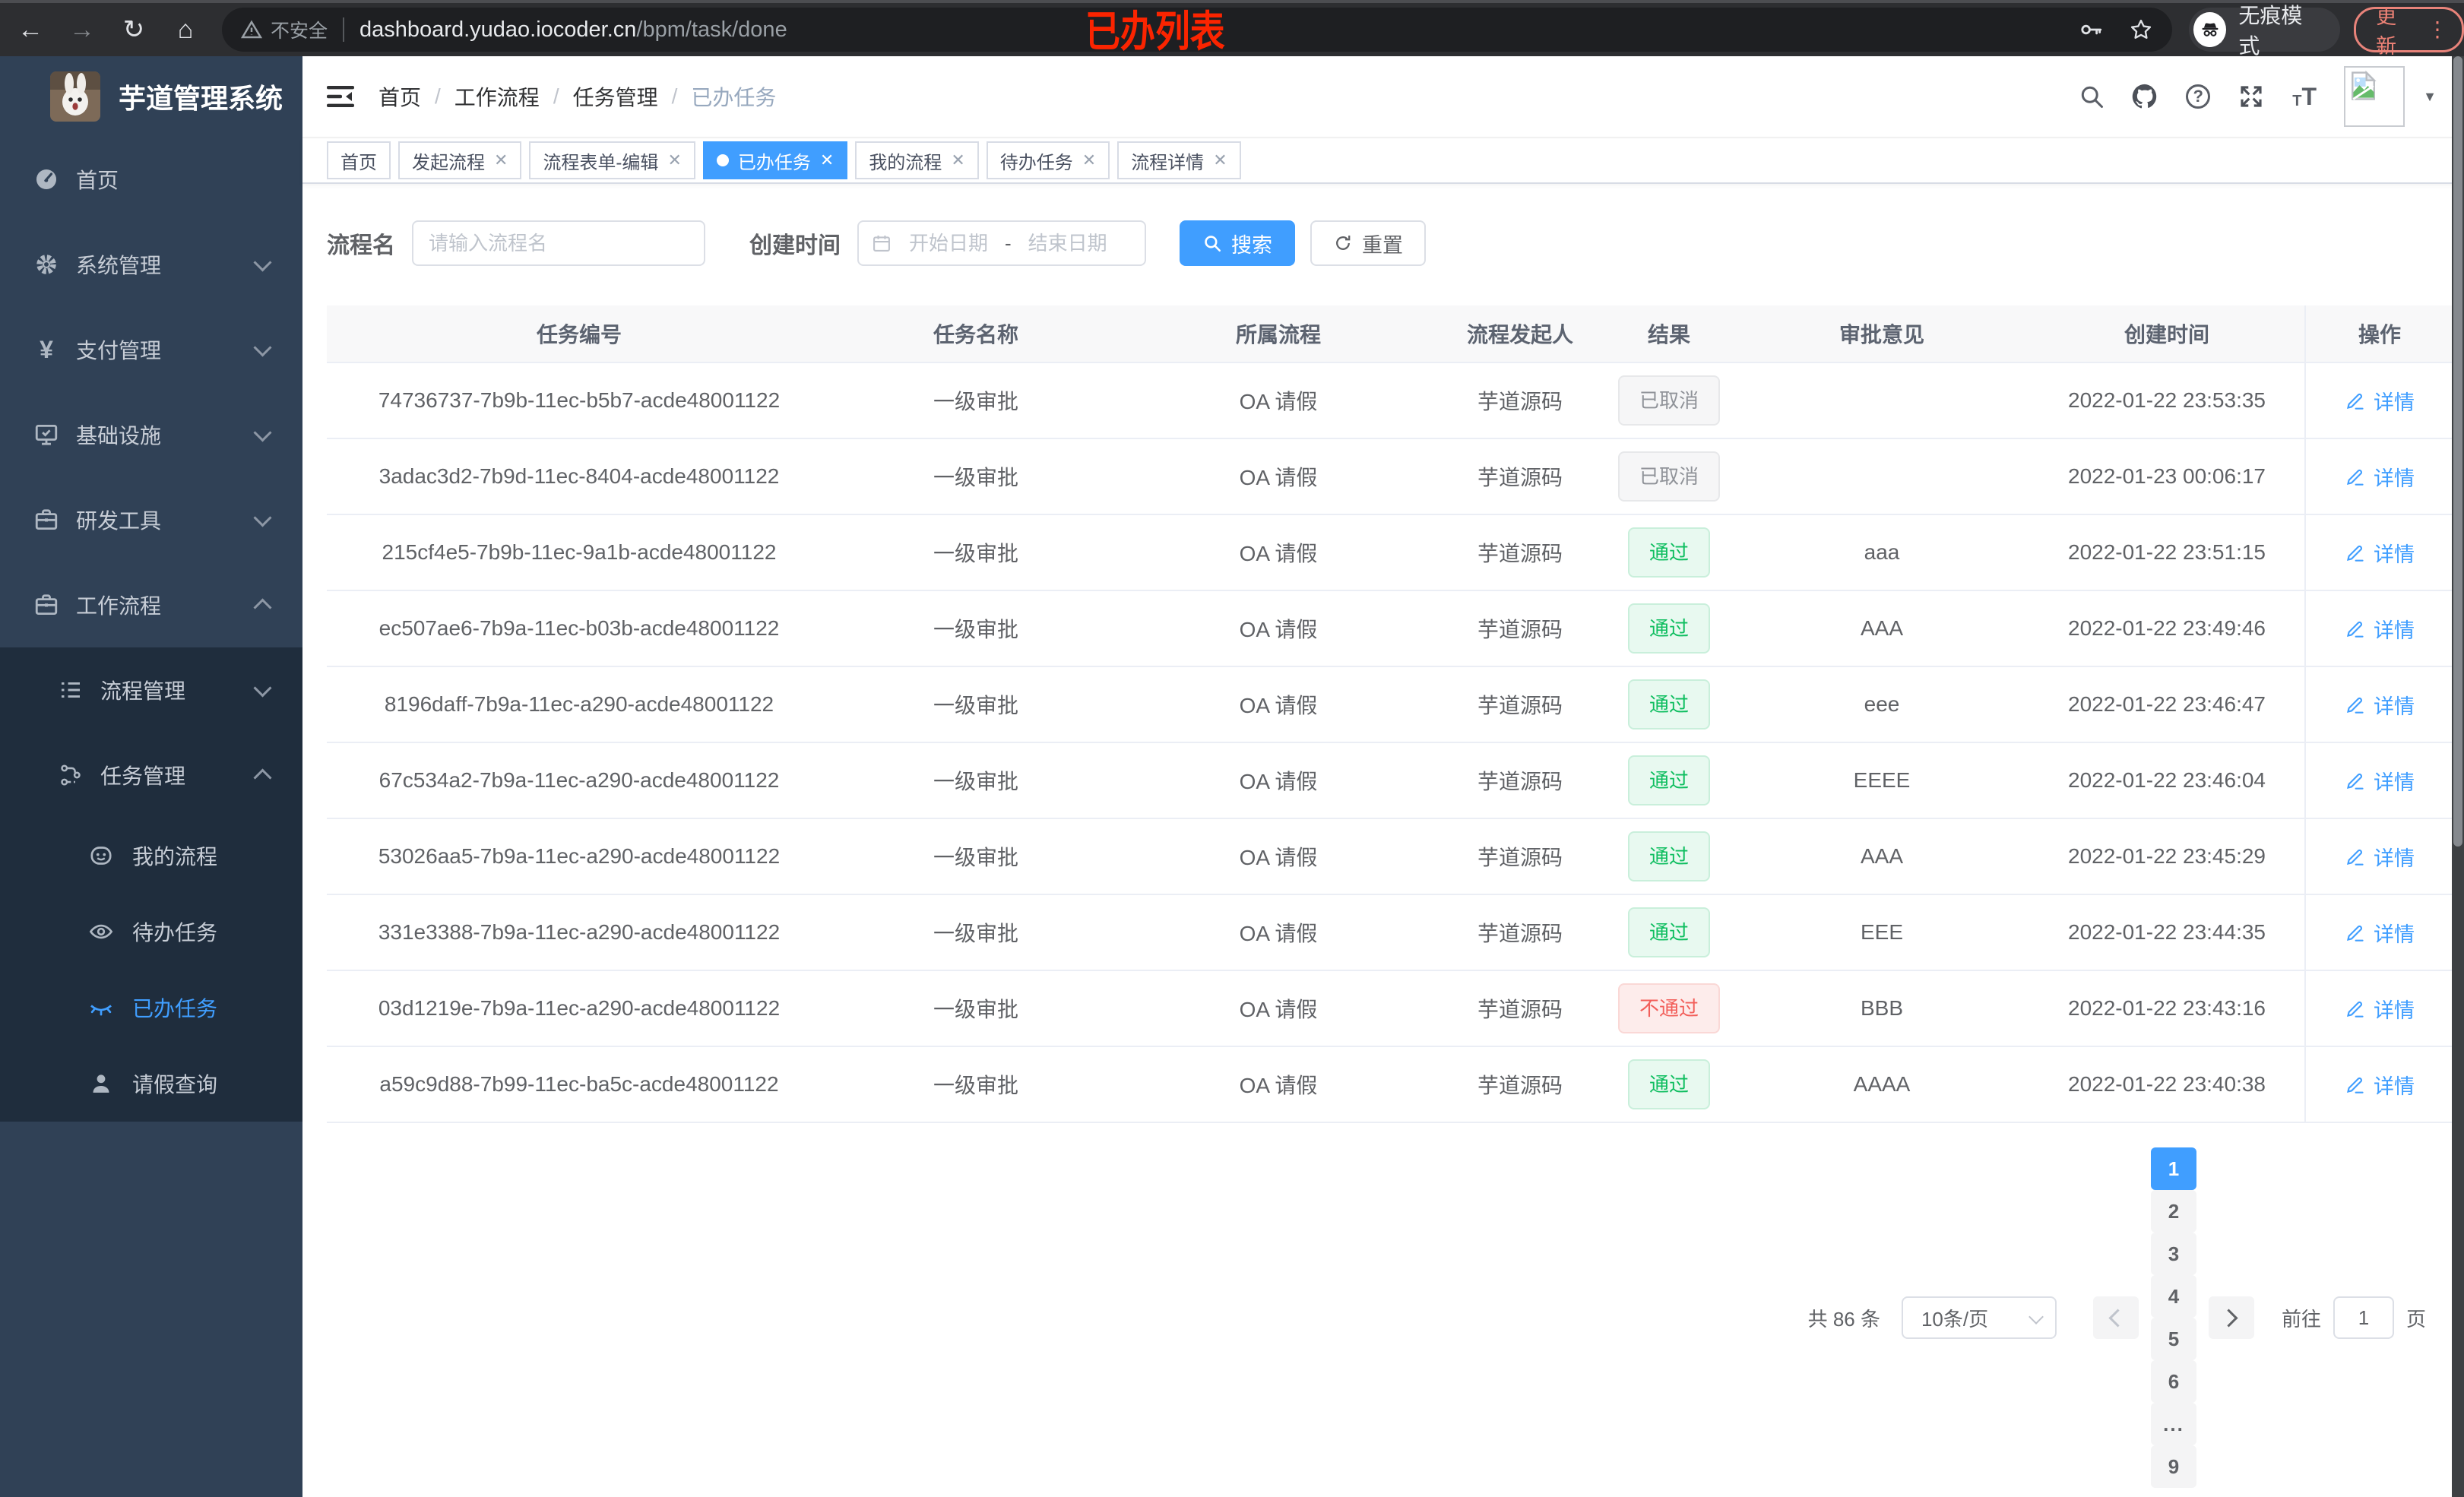 This screenshot has height=1497, width=2464. I want to click on page-scrollbar, so click(2458, 776).